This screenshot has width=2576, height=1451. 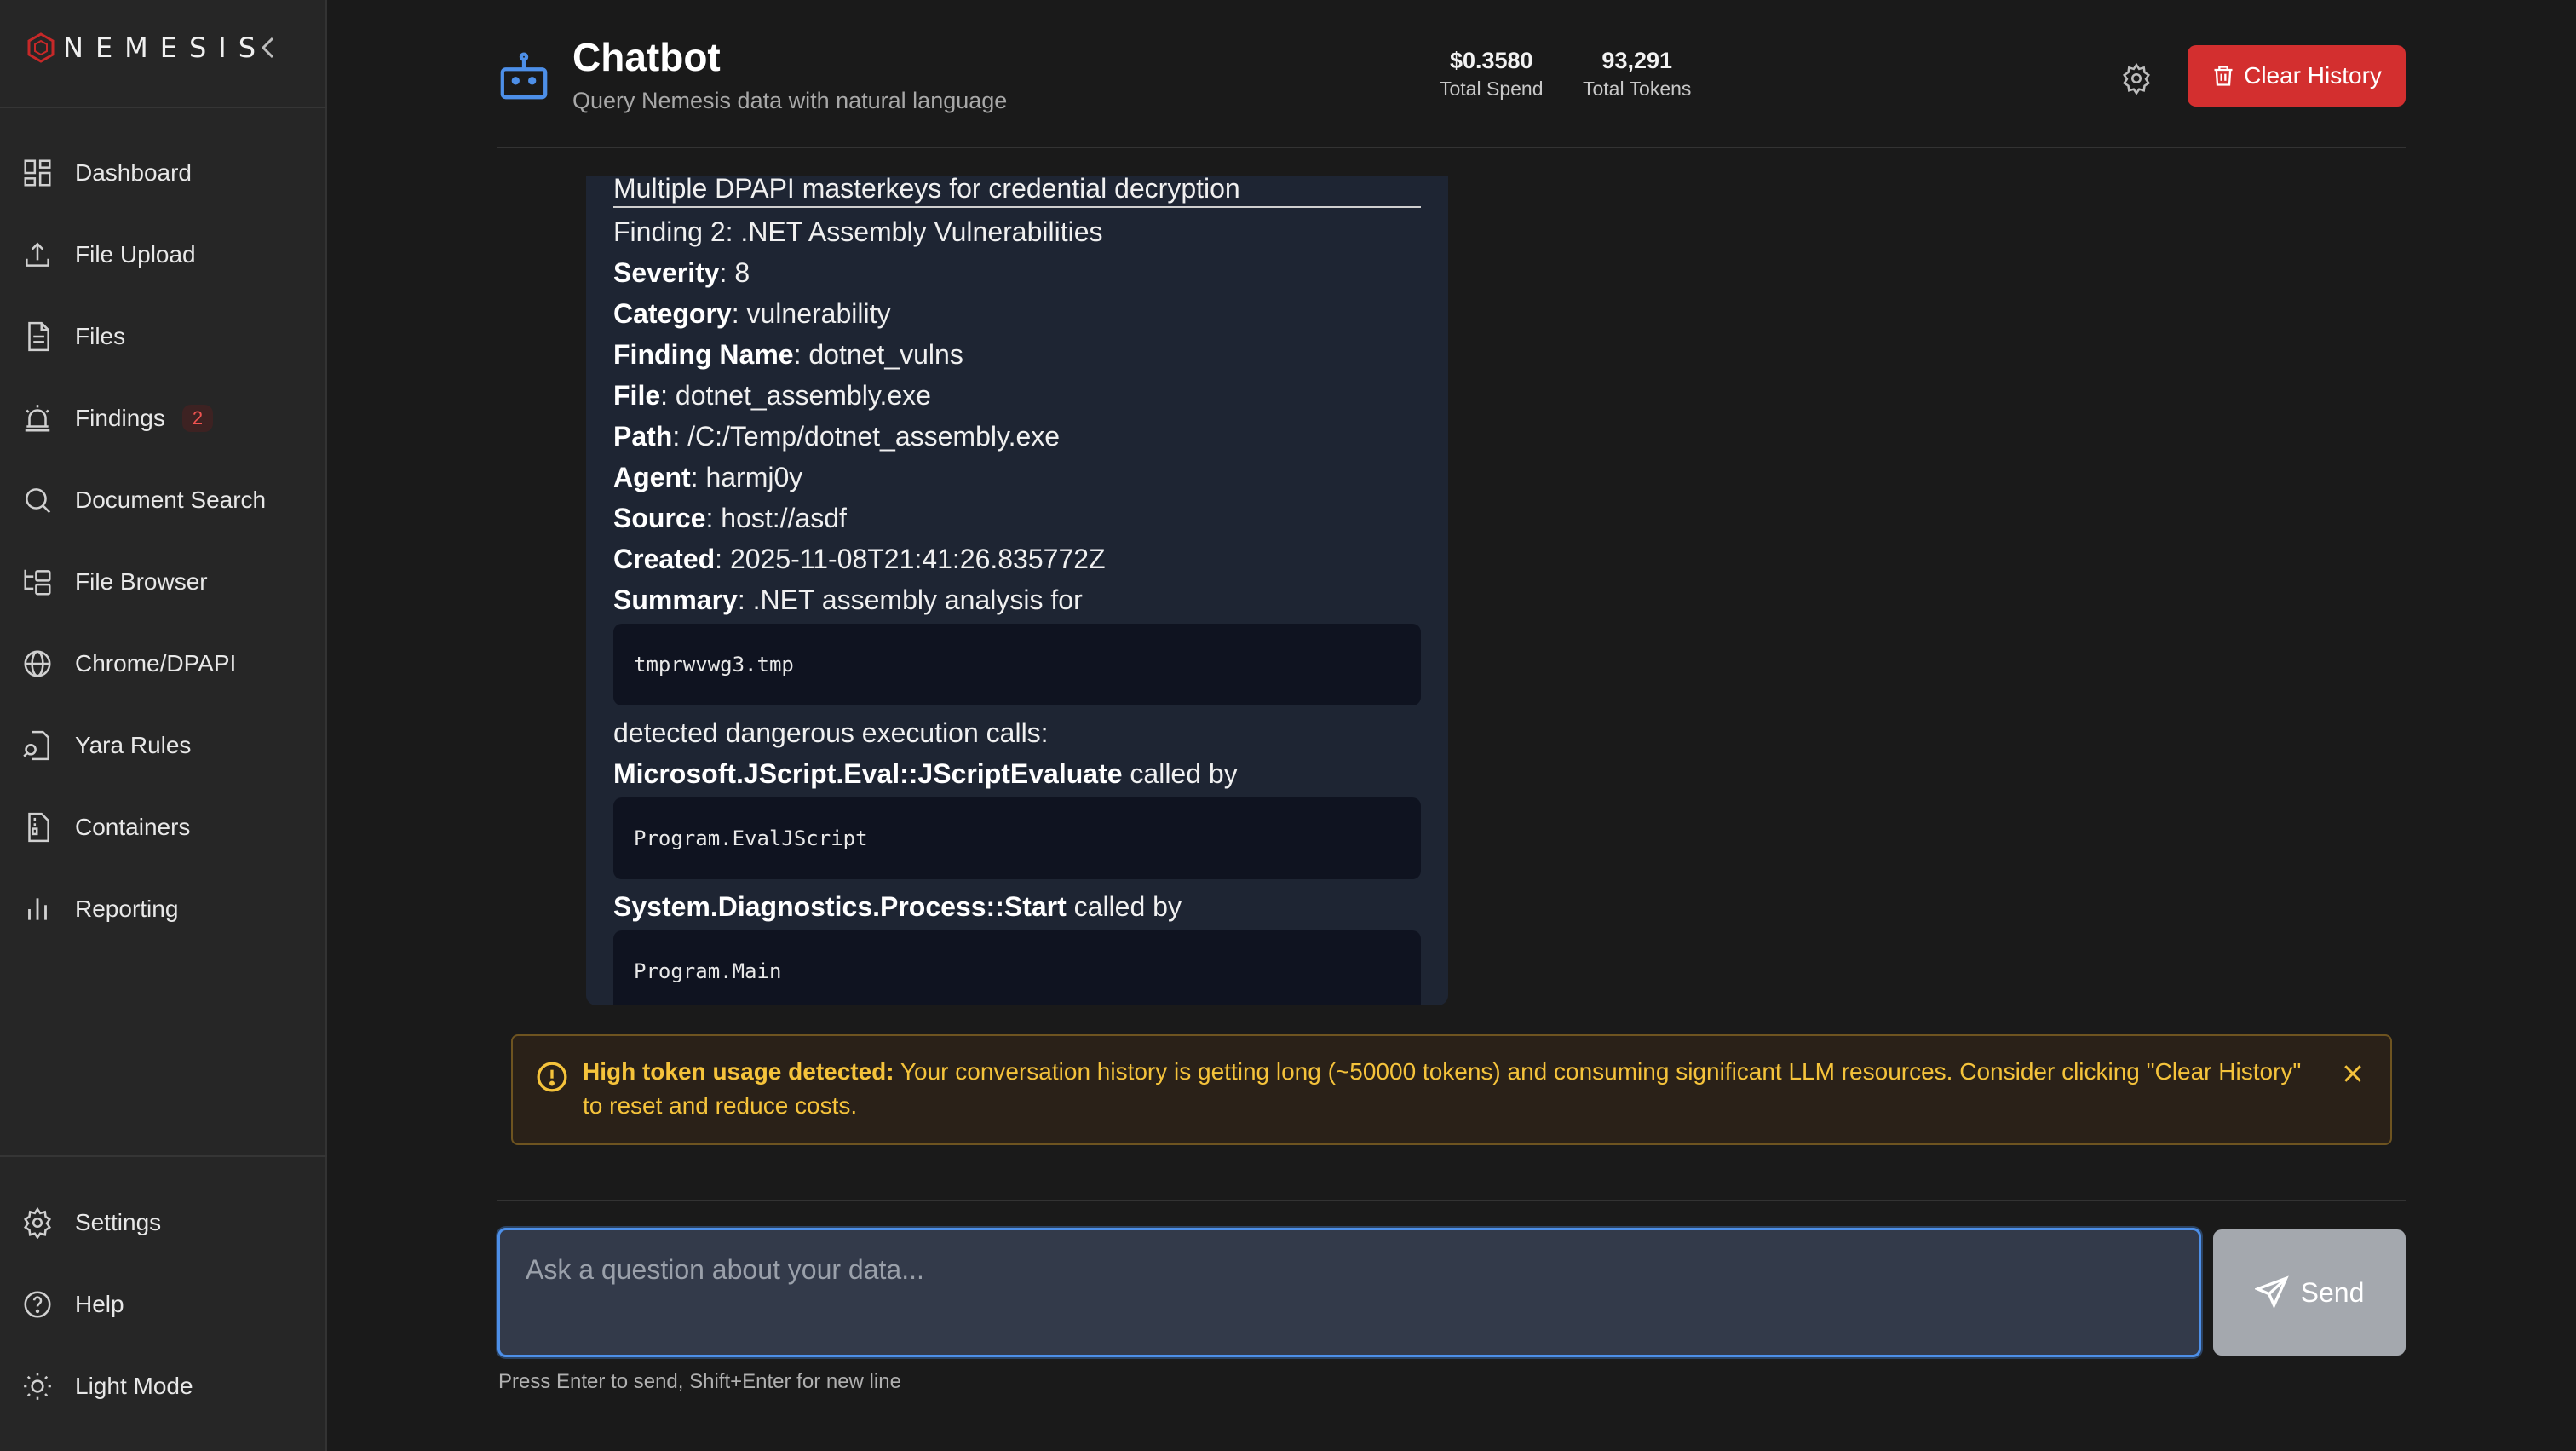 What do you see at coordinates (38, 582) in the screenshot?
I see `folder-tree-icon` at bounding box center [38, 582].